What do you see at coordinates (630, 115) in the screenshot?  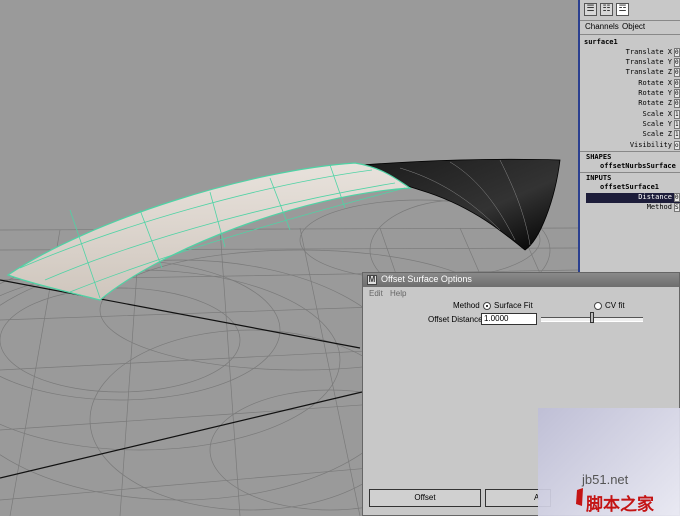 I see `attr-scale-x: Scale X1` at bounding box center [630, 115].